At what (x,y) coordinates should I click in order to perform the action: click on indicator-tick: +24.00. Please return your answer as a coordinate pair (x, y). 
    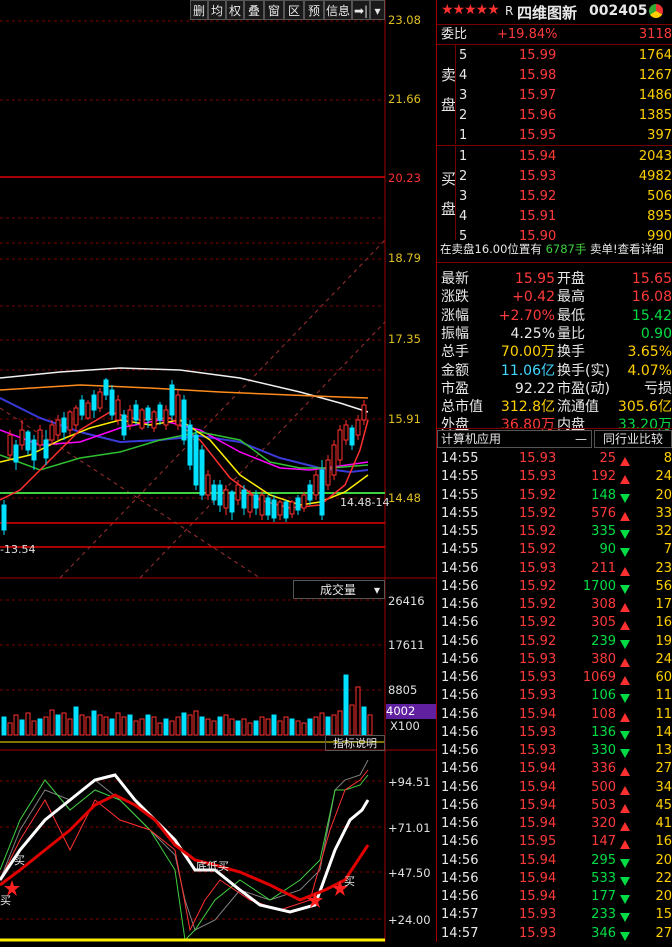
    Looking at the image, I should click on (409, 920).